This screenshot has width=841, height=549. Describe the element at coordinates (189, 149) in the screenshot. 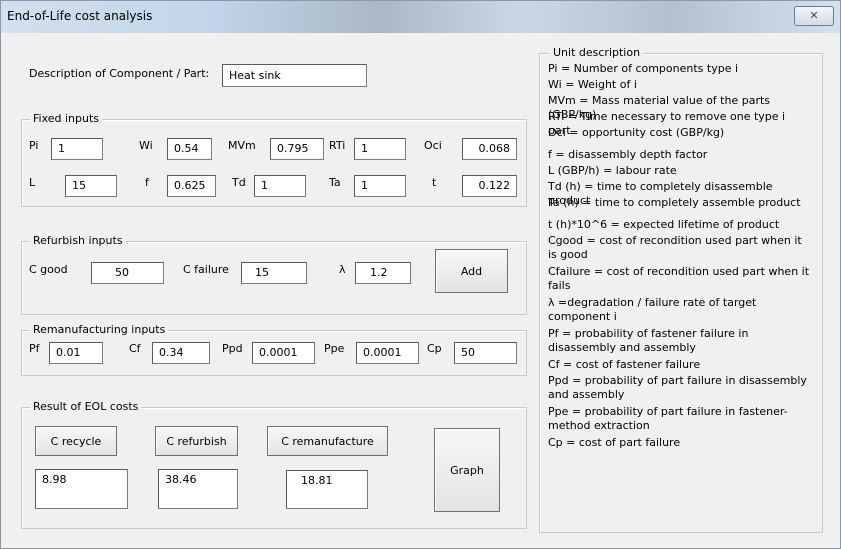

I see `wi-field: 0.54` at that location.